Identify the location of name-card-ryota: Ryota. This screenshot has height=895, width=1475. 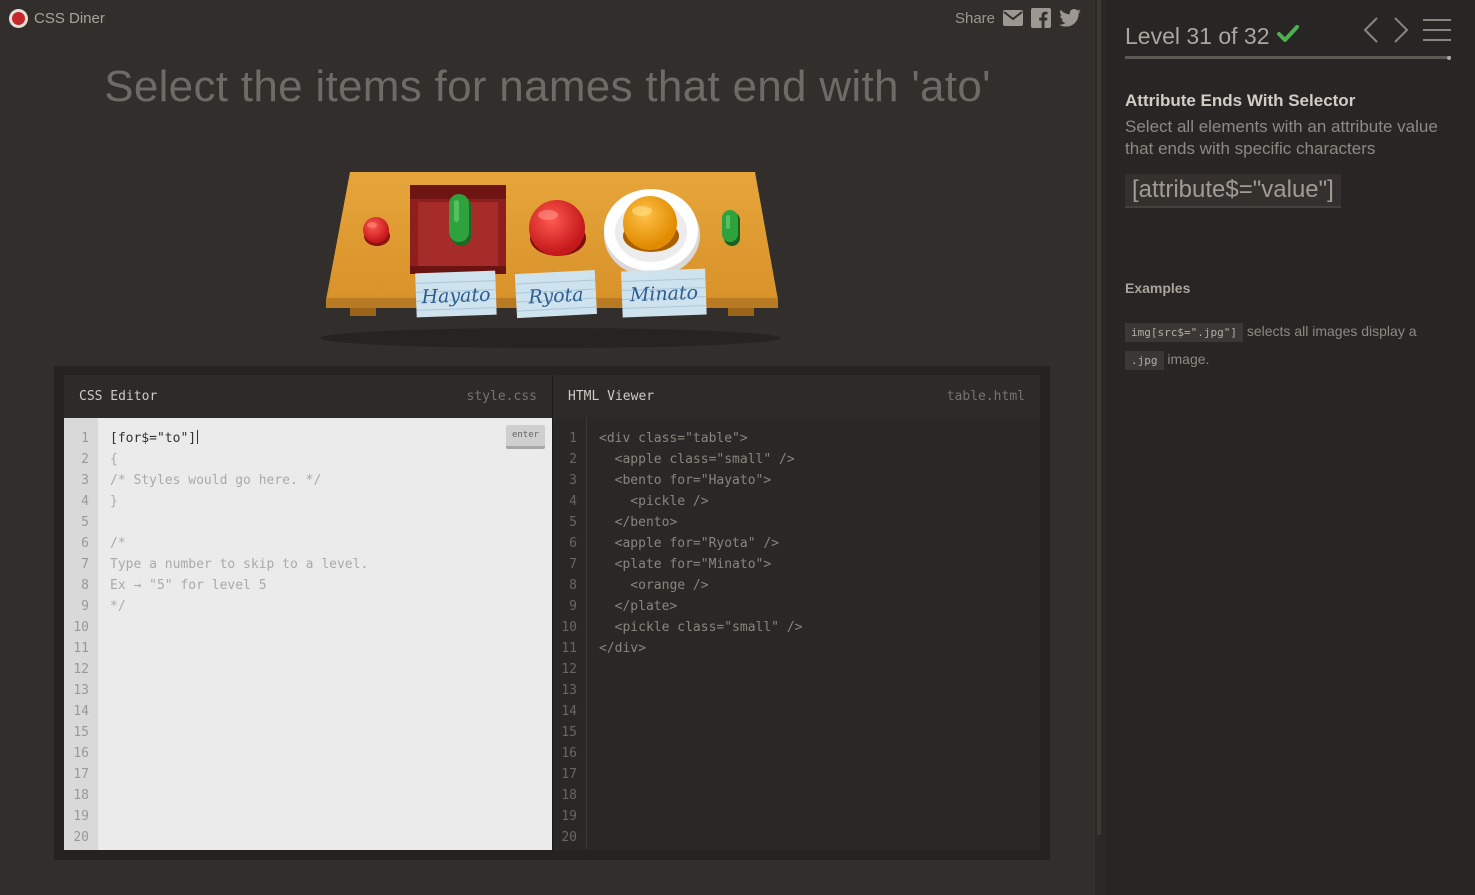
(555, 294).